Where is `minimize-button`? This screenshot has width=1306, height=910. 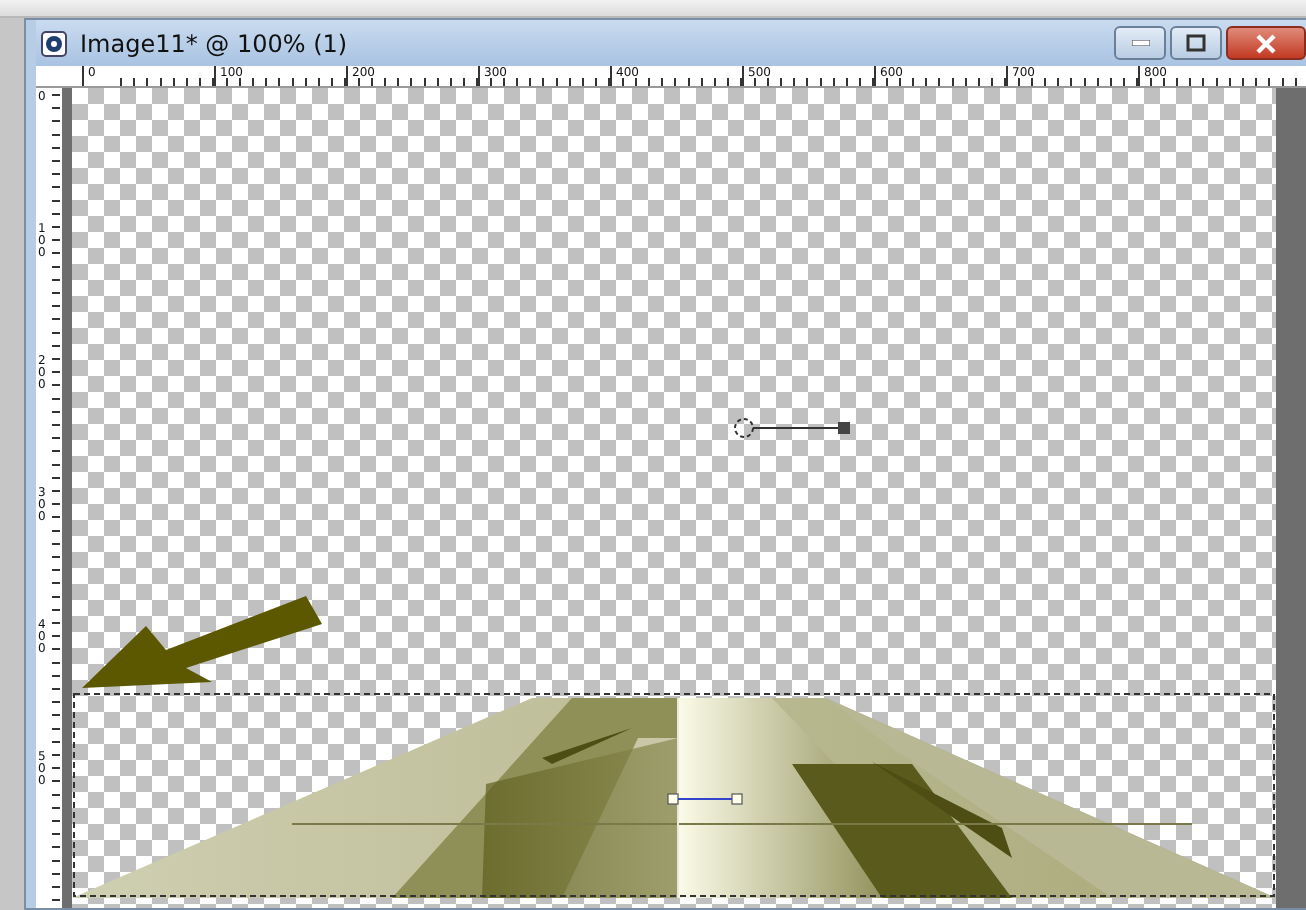 minimize-button is located at coordinates (1140, 43).